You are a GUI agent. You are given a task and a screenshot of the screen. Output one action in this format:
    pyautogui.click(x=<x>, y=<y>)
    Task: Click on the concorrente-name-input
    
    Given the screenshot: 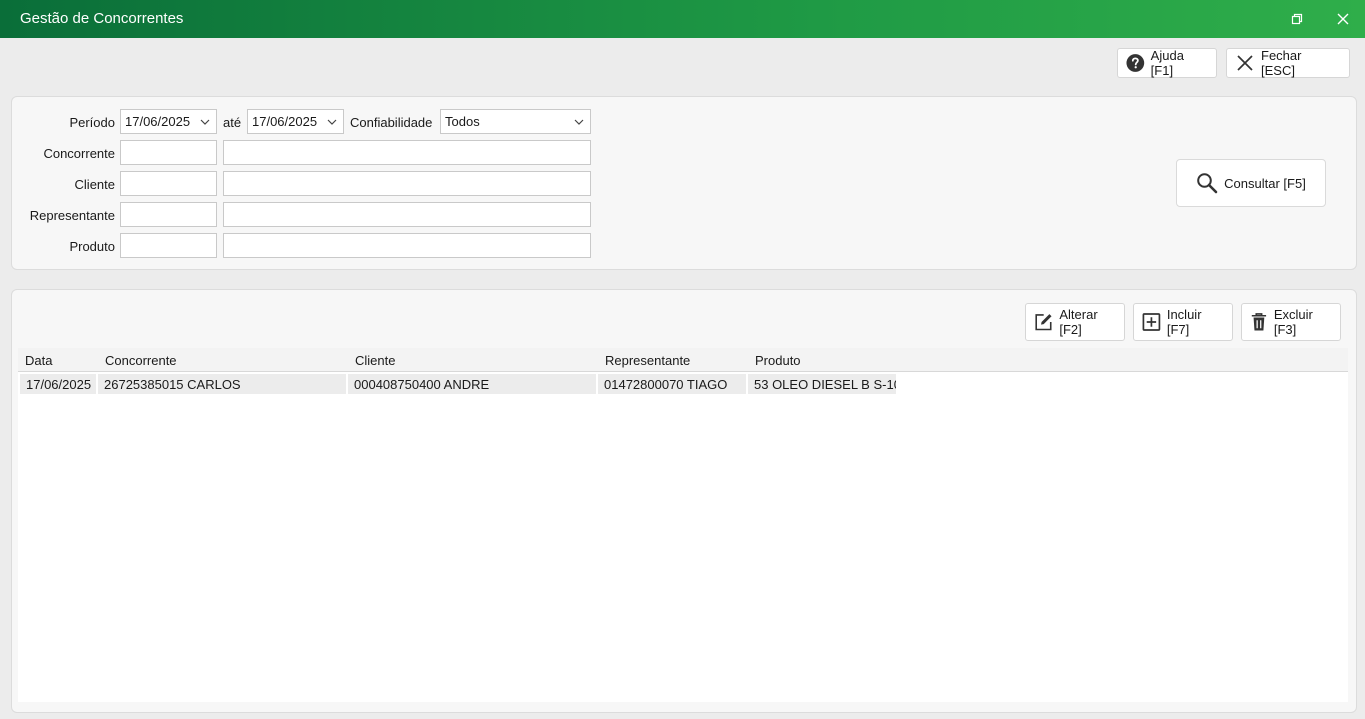 What is the action you would take?
    pyautogui.click(x=407, y=152)
    